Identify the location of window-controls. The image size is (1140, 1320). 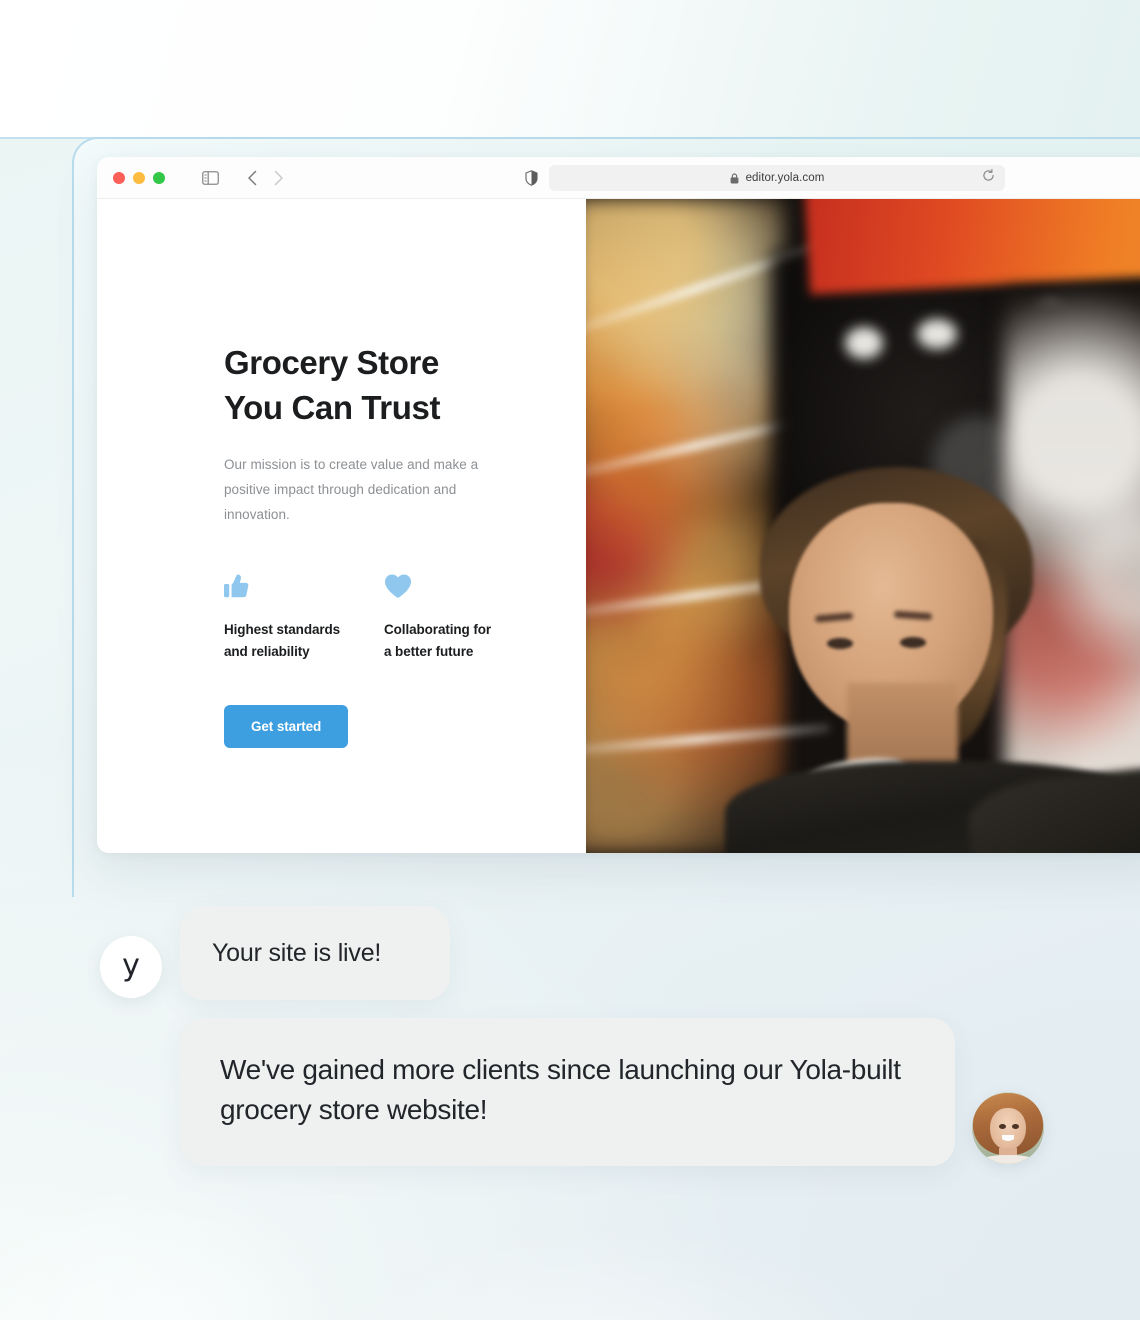
(139, 177).